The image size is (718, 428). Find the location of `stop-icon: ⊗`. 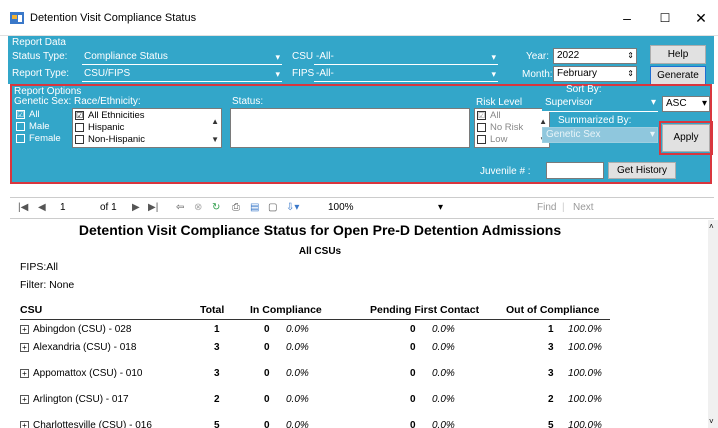

stop-icon: ⊗ is located at coordinates (198, 207).